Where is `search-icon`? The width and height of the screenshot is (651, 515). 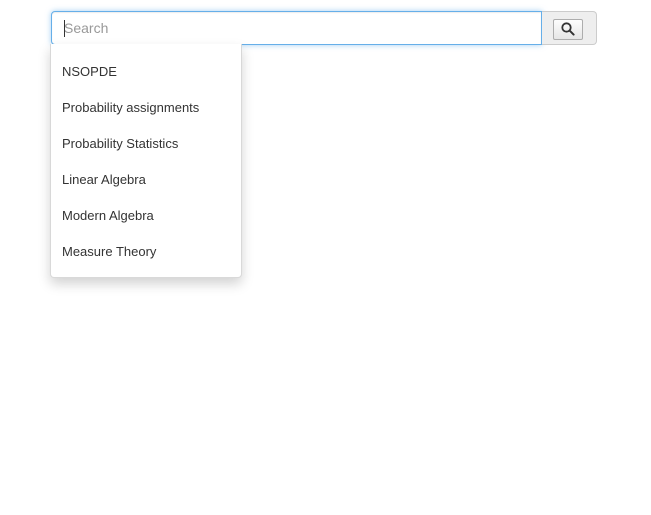 search-icon is located at coordinates (568, 29).